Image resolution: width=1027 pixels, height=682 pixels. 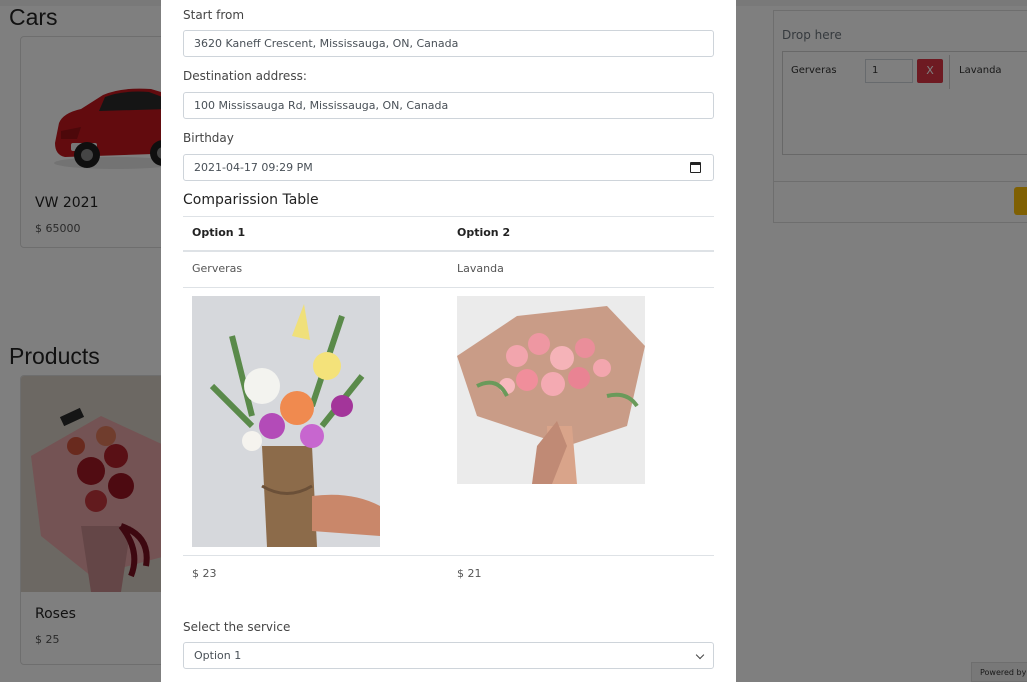 What do you see at coordinates (695, 167) in the screenshot?
I see `calendar-icon` at bounding box center [695, 167].